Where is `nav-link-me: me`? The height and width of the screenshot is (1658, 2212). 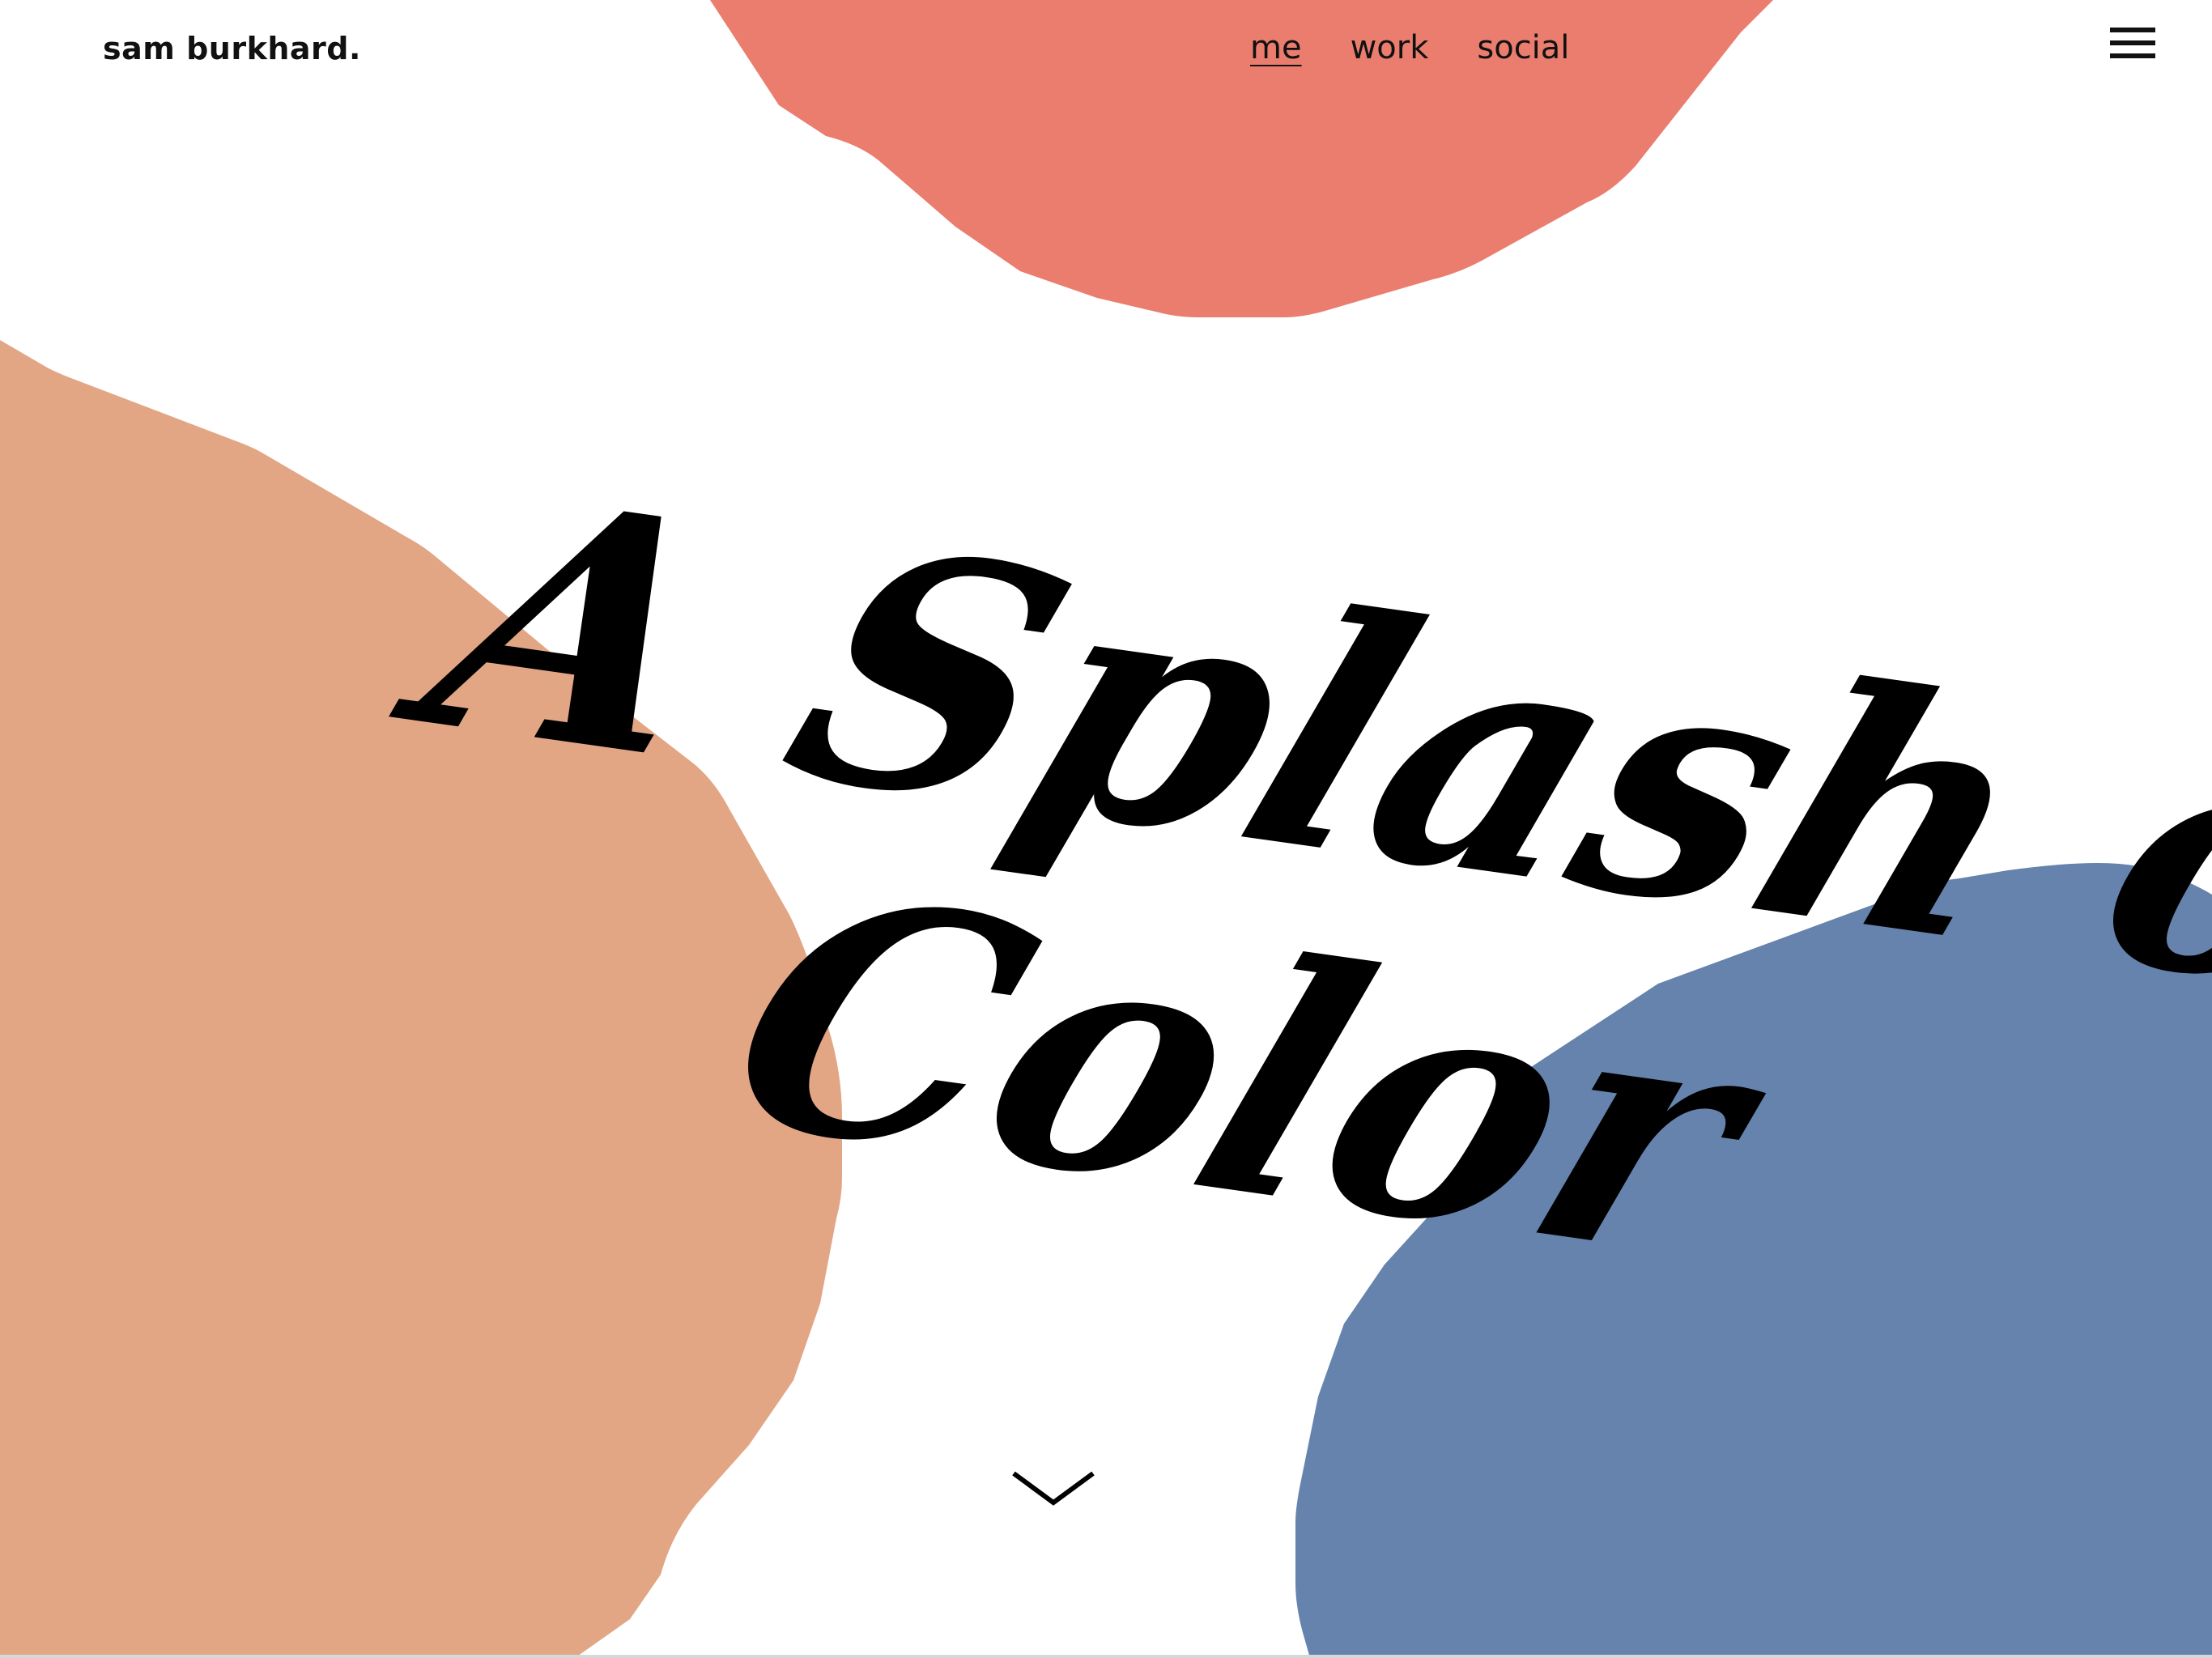 nav-link-me: me is located at coordinates (1276, 47).